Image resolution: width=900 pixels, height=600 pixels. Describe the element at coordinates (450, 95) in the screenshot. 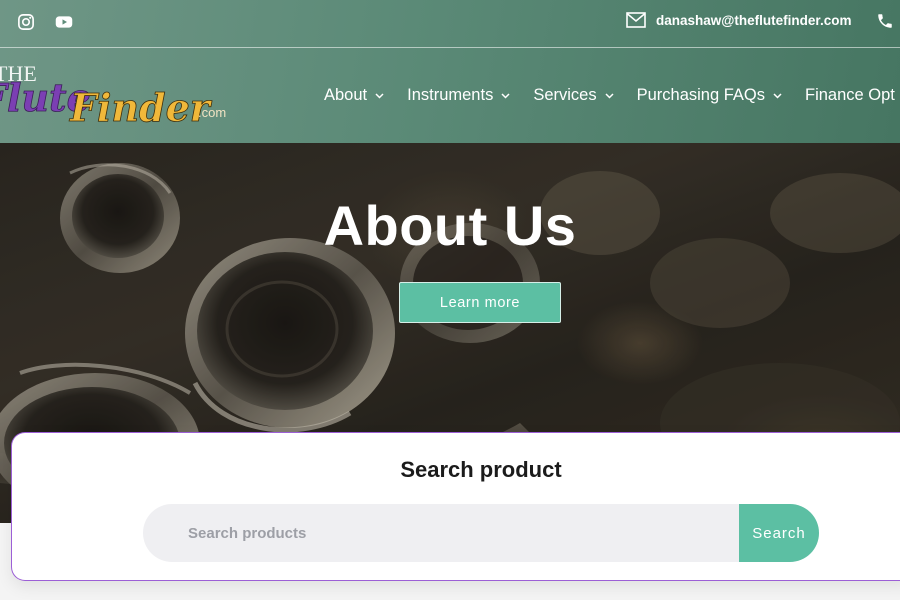

I see `nav-item-label: Instruments` at that location.